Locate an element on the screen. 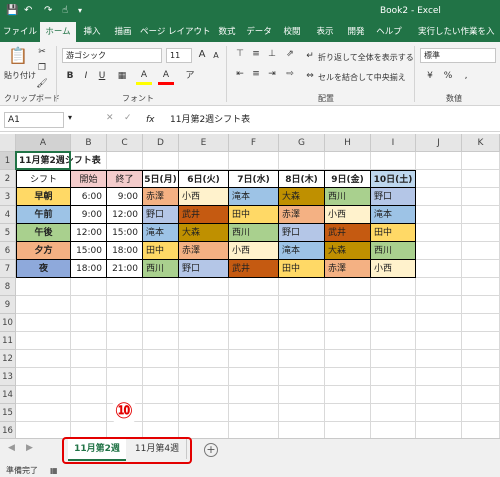 The height and width of the screenshot is (477, 500). paste-icon: 📋 is located at coordinates (18, 58).